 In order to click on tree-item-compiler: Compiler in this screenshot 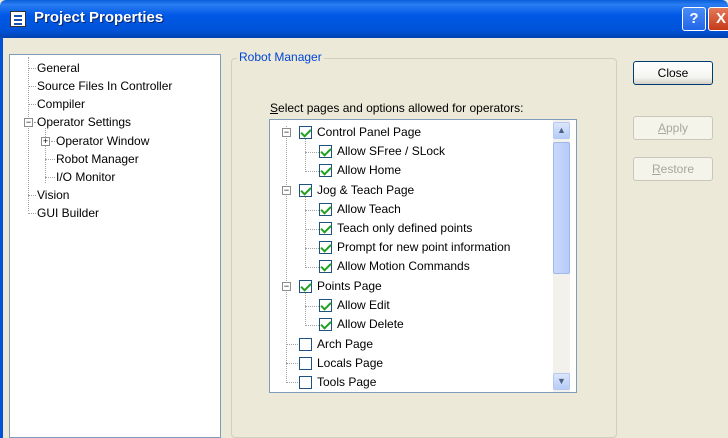, I will do `click(61, 104)`.